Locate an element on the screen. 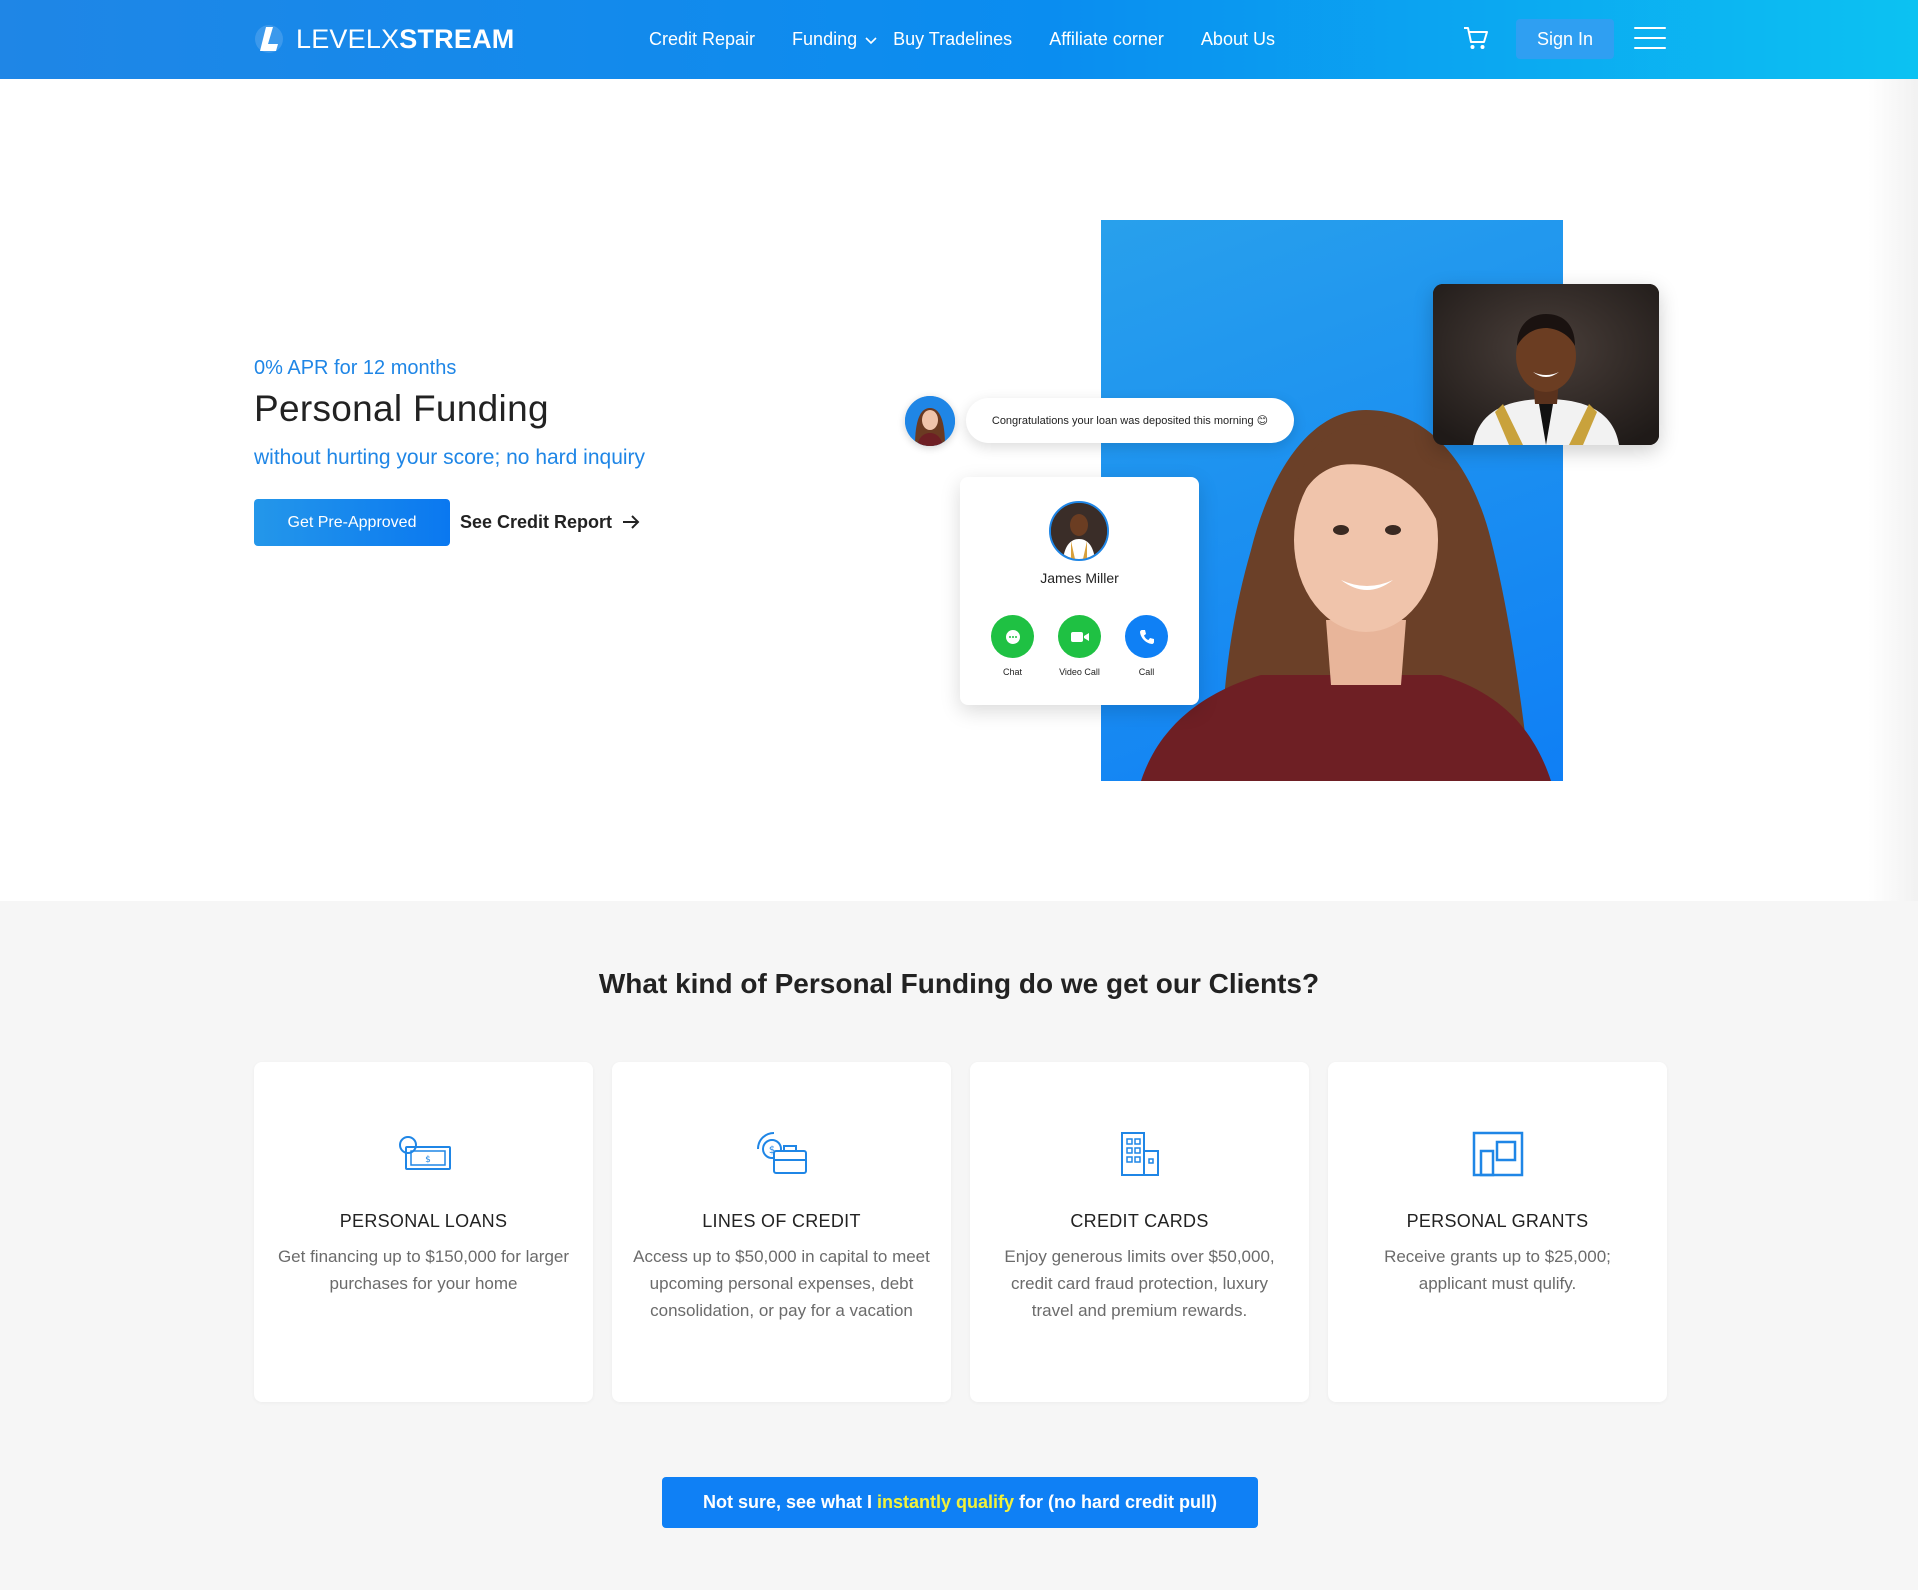  logo-text-part2: STREAM is located at coordinates (457, 38).